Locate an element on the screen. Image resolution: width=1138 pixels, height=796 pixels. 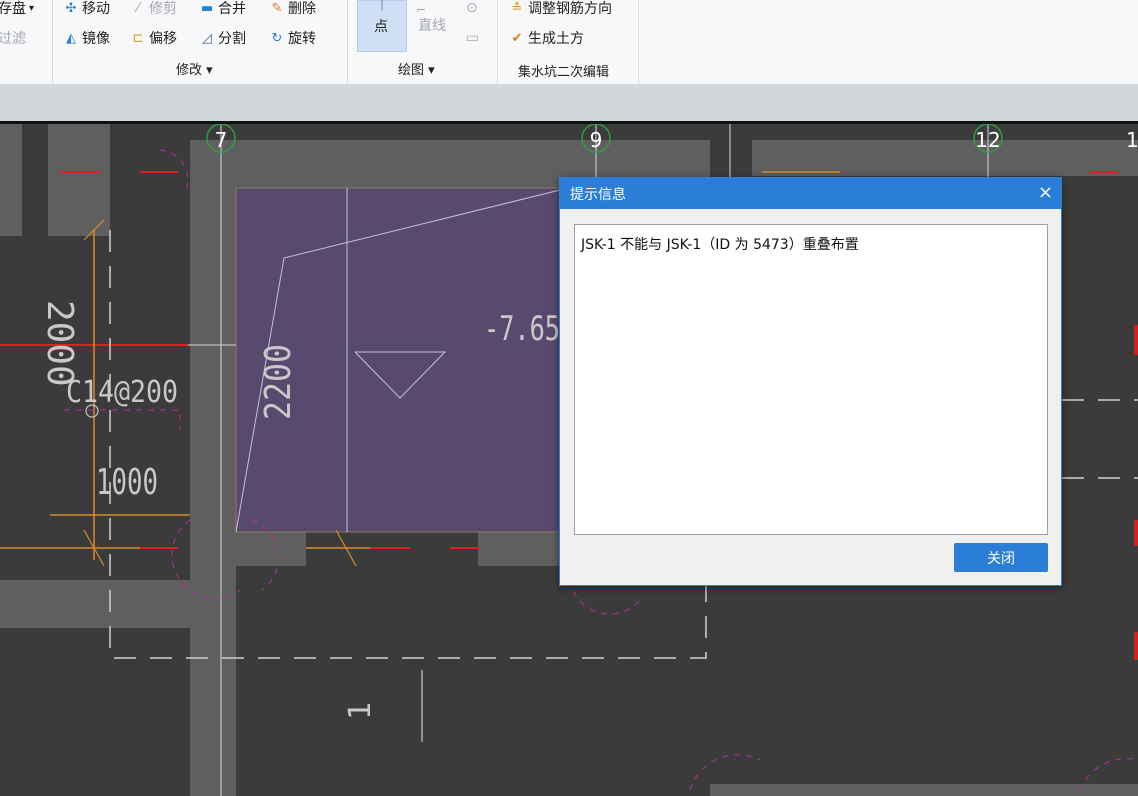
dimension-2200: 2200 is located at coordinates (278, 382).